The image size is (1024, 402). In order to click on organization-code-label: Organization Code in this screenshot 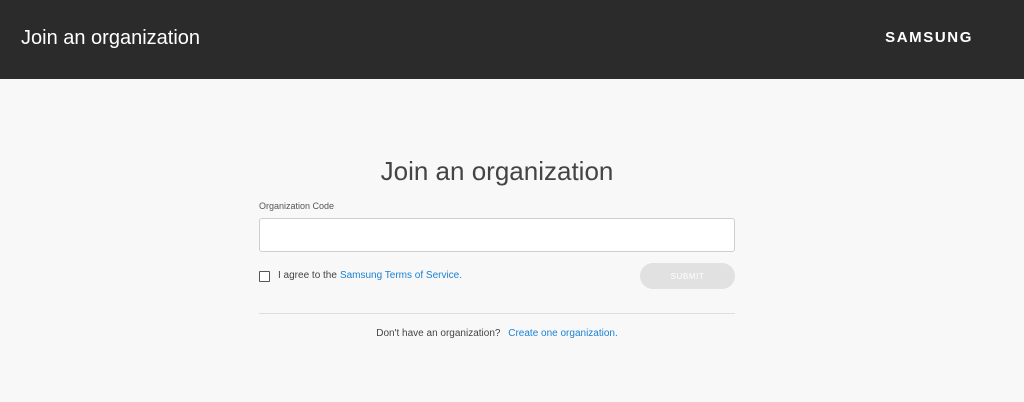, I will do `click(297, 206)`.